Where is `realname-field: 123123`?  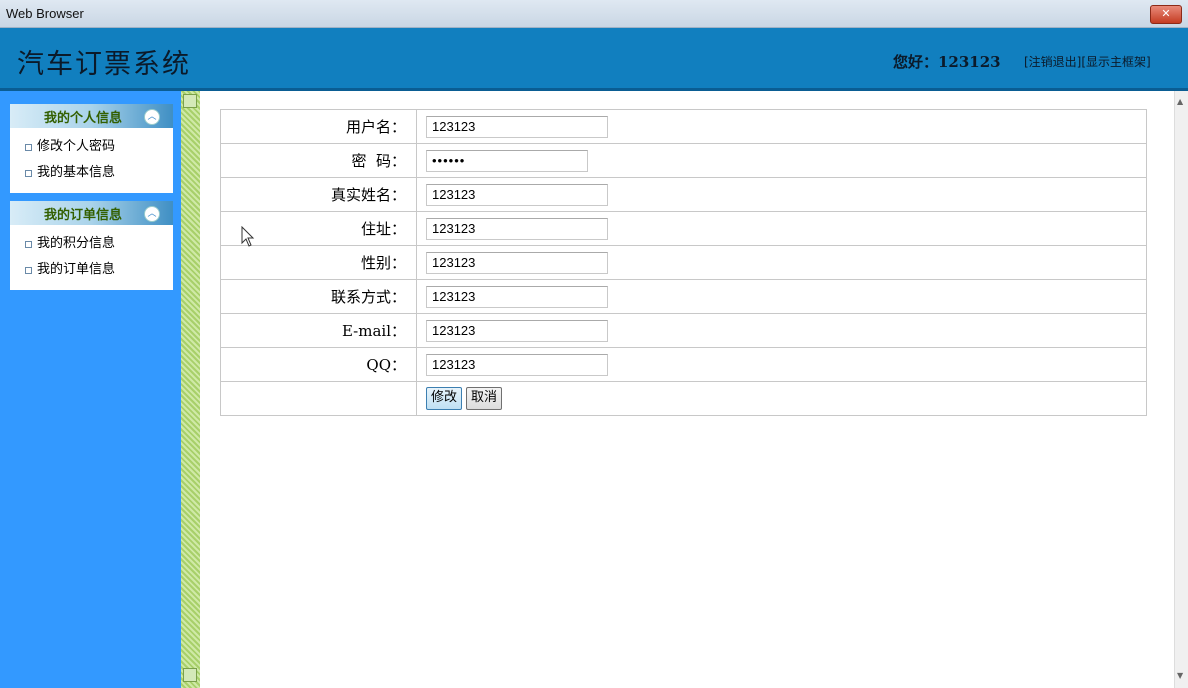
realname-field: 123123 is located at coordinates (517, 194).